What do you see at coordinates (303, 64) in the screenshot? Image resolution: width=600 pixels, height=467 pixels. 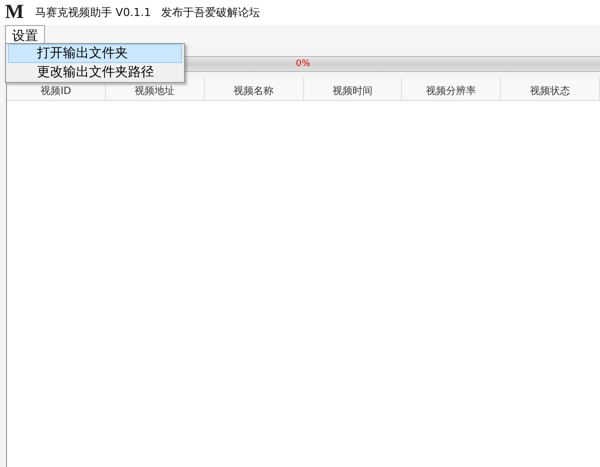 I see `progress-label: 0%` at bounding box center [303, 64].